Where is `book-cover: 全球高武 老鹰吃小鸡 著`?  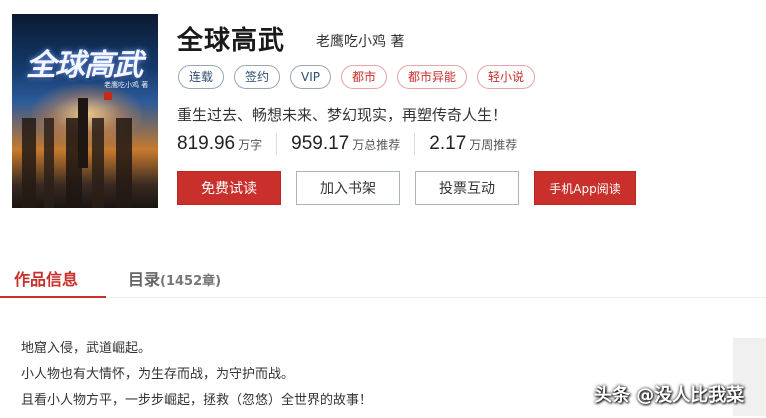
book-cover: 全球高武 老鹰吃小鸡 著 is located at coordinates (85, 111).